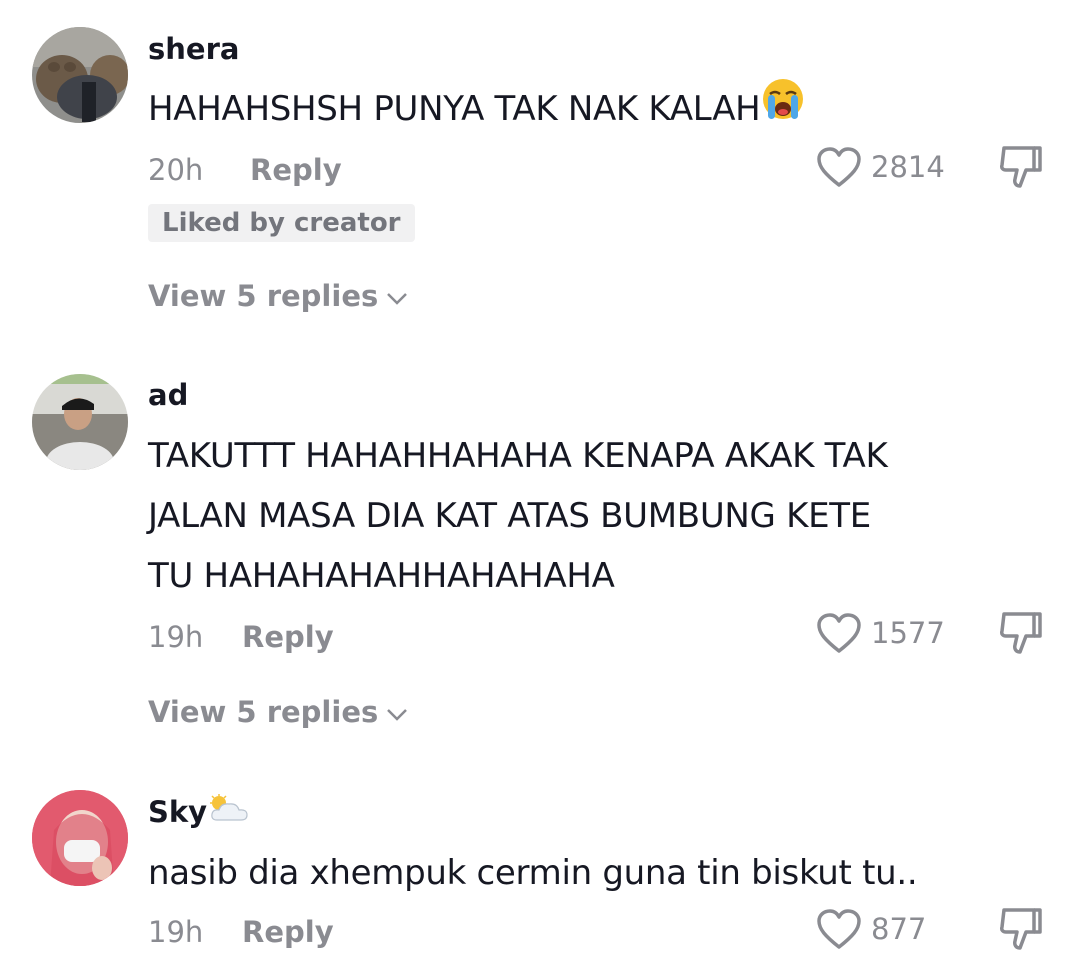 This screenshot has height=978, width=1080. Describe the element at coordinates (899, 929) in the screenshot. I see `like-count: 877` at that location.